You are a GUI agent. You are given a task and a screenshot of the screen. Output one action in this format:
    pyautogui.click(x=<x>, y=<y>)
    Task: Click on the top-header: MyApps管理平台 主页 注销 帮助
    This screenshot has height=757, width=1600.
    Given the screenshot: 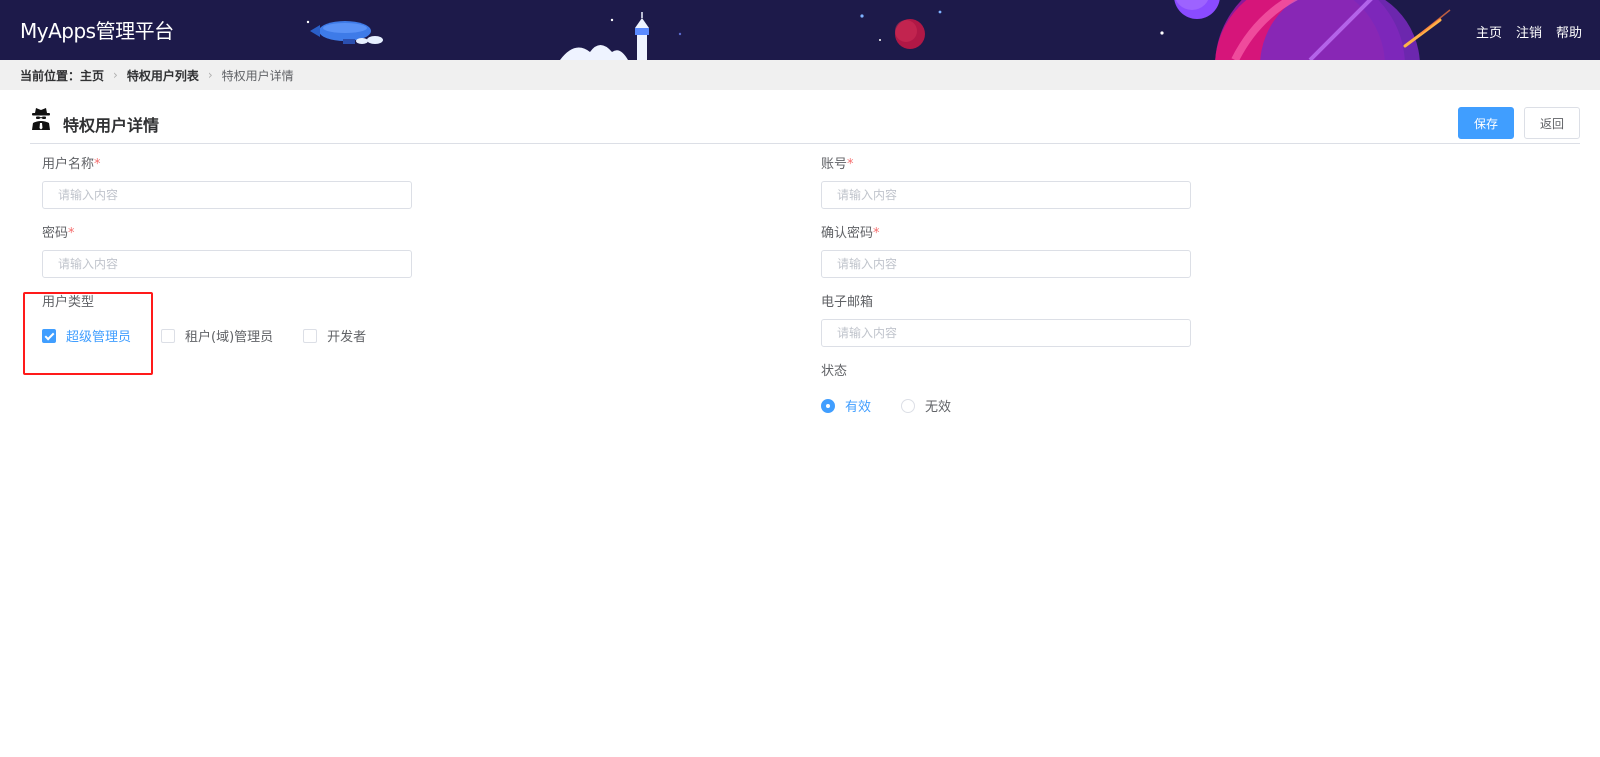 What is the action you would take?
    pyautogui.click(x=800, y=30)
    